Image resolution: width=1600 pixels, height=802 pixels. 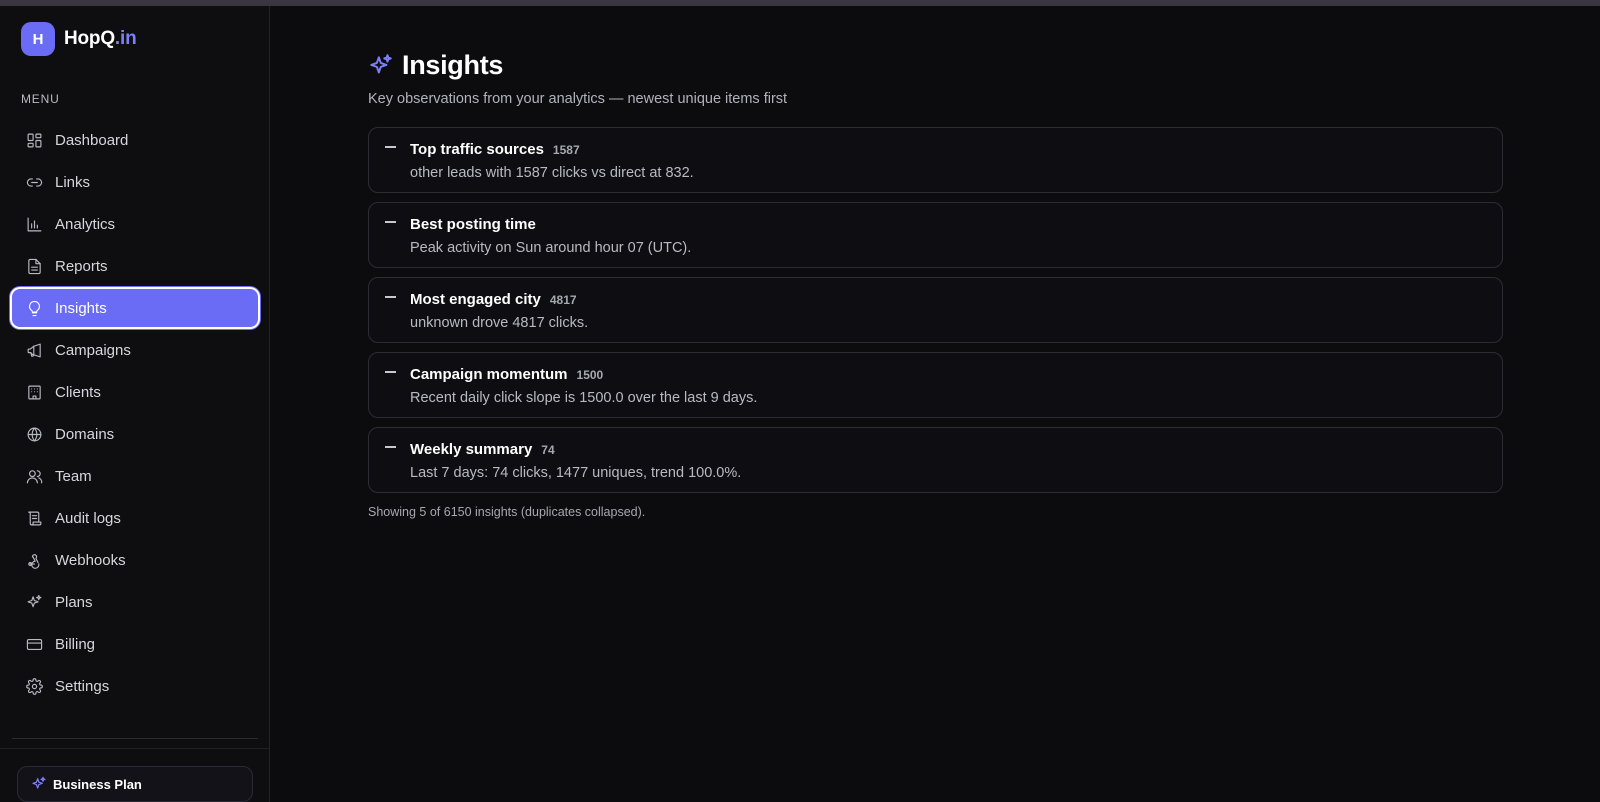 I want to click on webhook-icon, so click(x=34, y=560).